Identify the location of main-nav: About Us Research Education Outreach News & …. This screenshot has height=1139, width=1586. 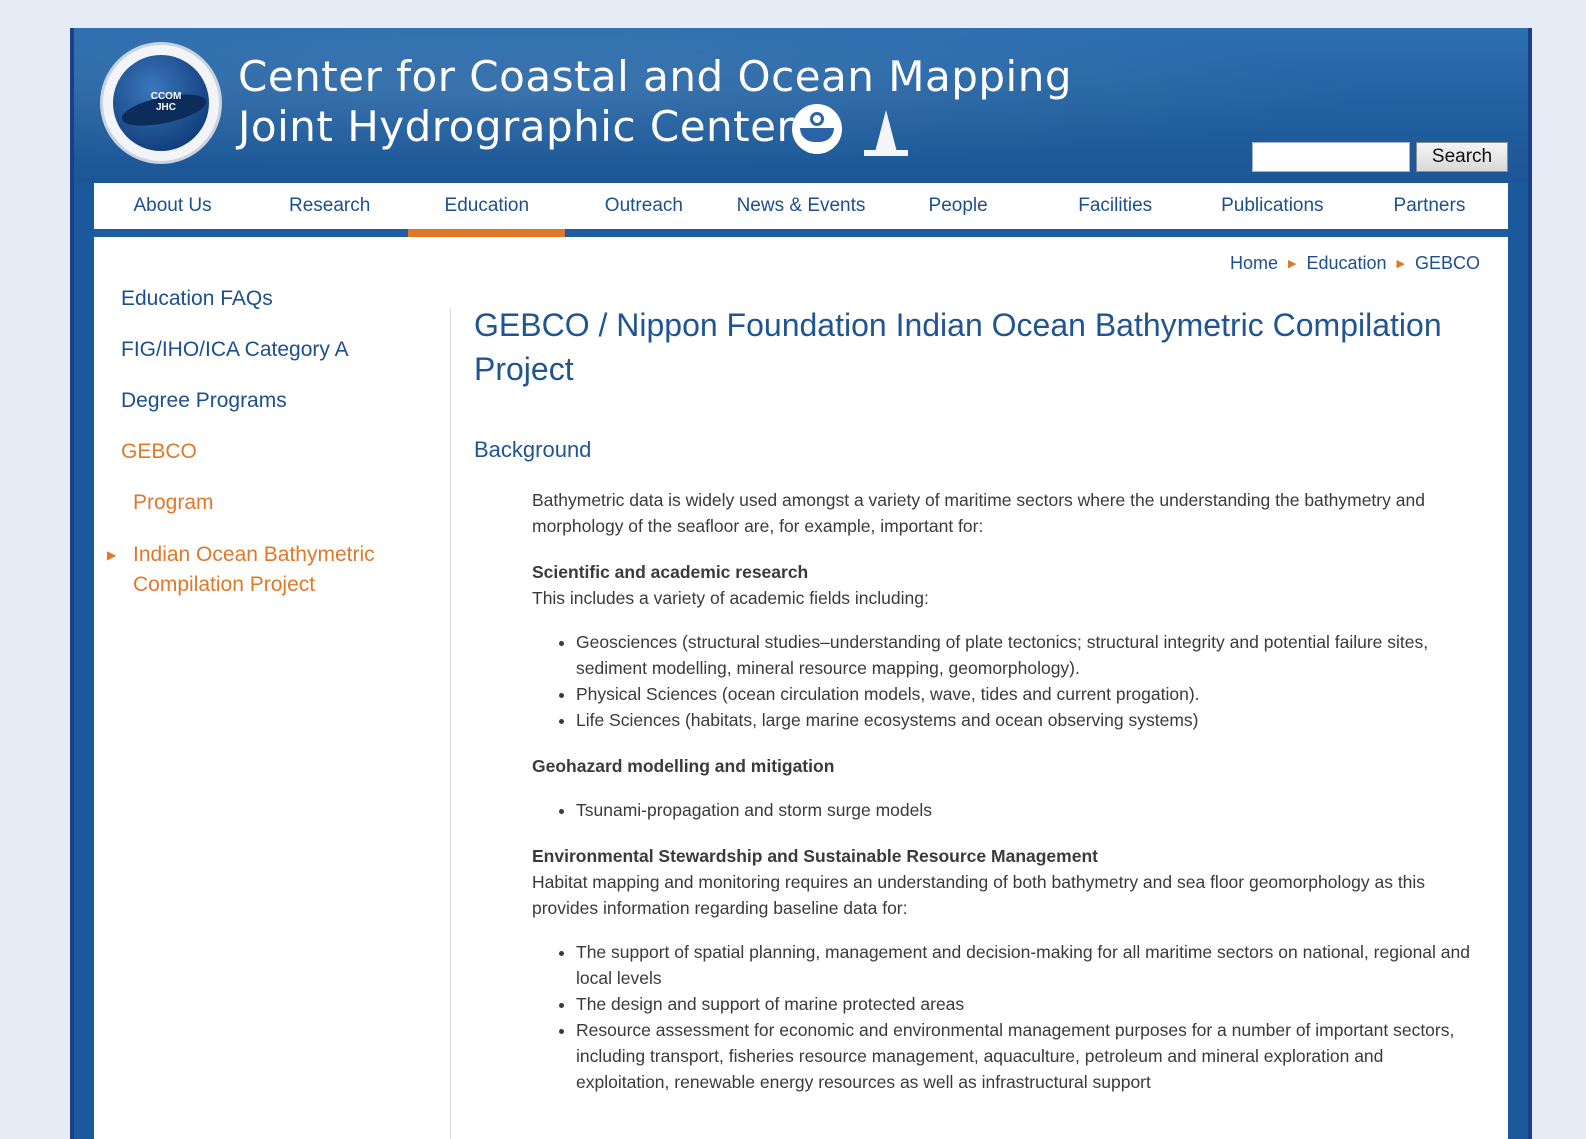
(801, 210).